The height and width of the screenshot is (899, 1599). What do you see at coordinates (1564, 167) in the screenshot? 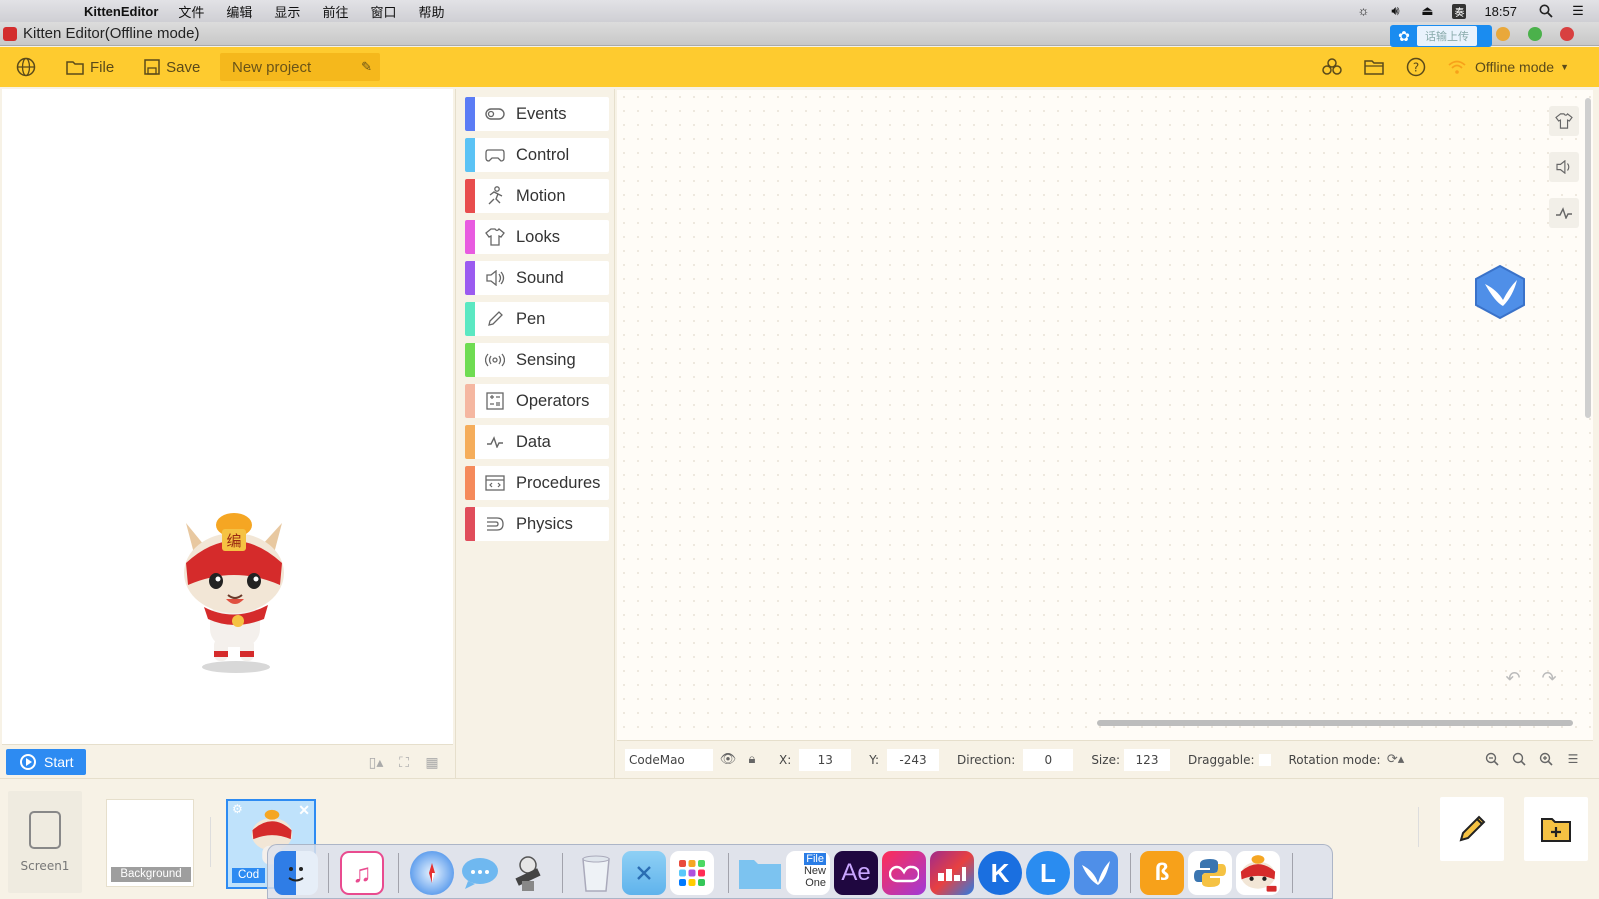
I see `sound-icon` at bounding box center [1564, 167].